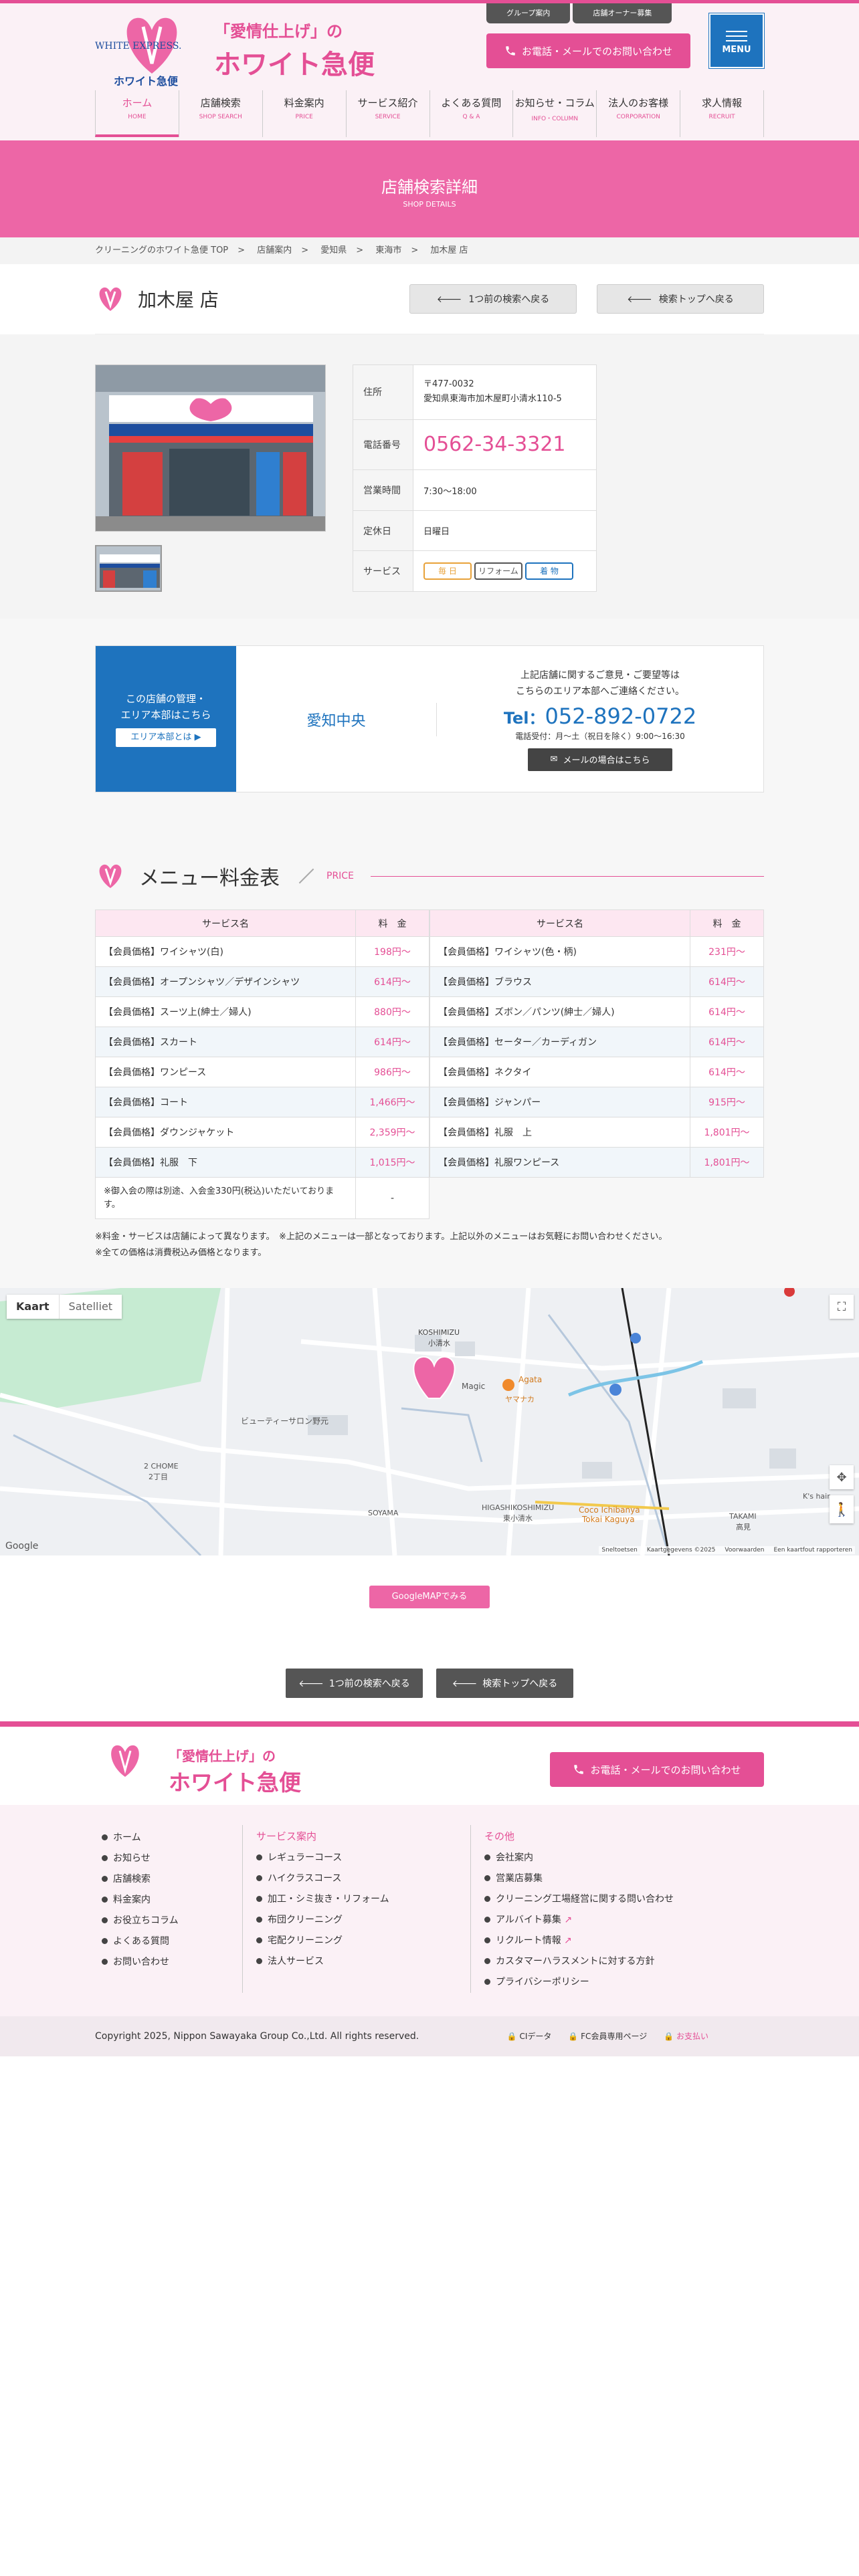 The width and height of the screenshot is (859, 2576). Describe the element at coordinates (166, 1941) in the screenshot. I see `footer-link: よくある質問` at that location.